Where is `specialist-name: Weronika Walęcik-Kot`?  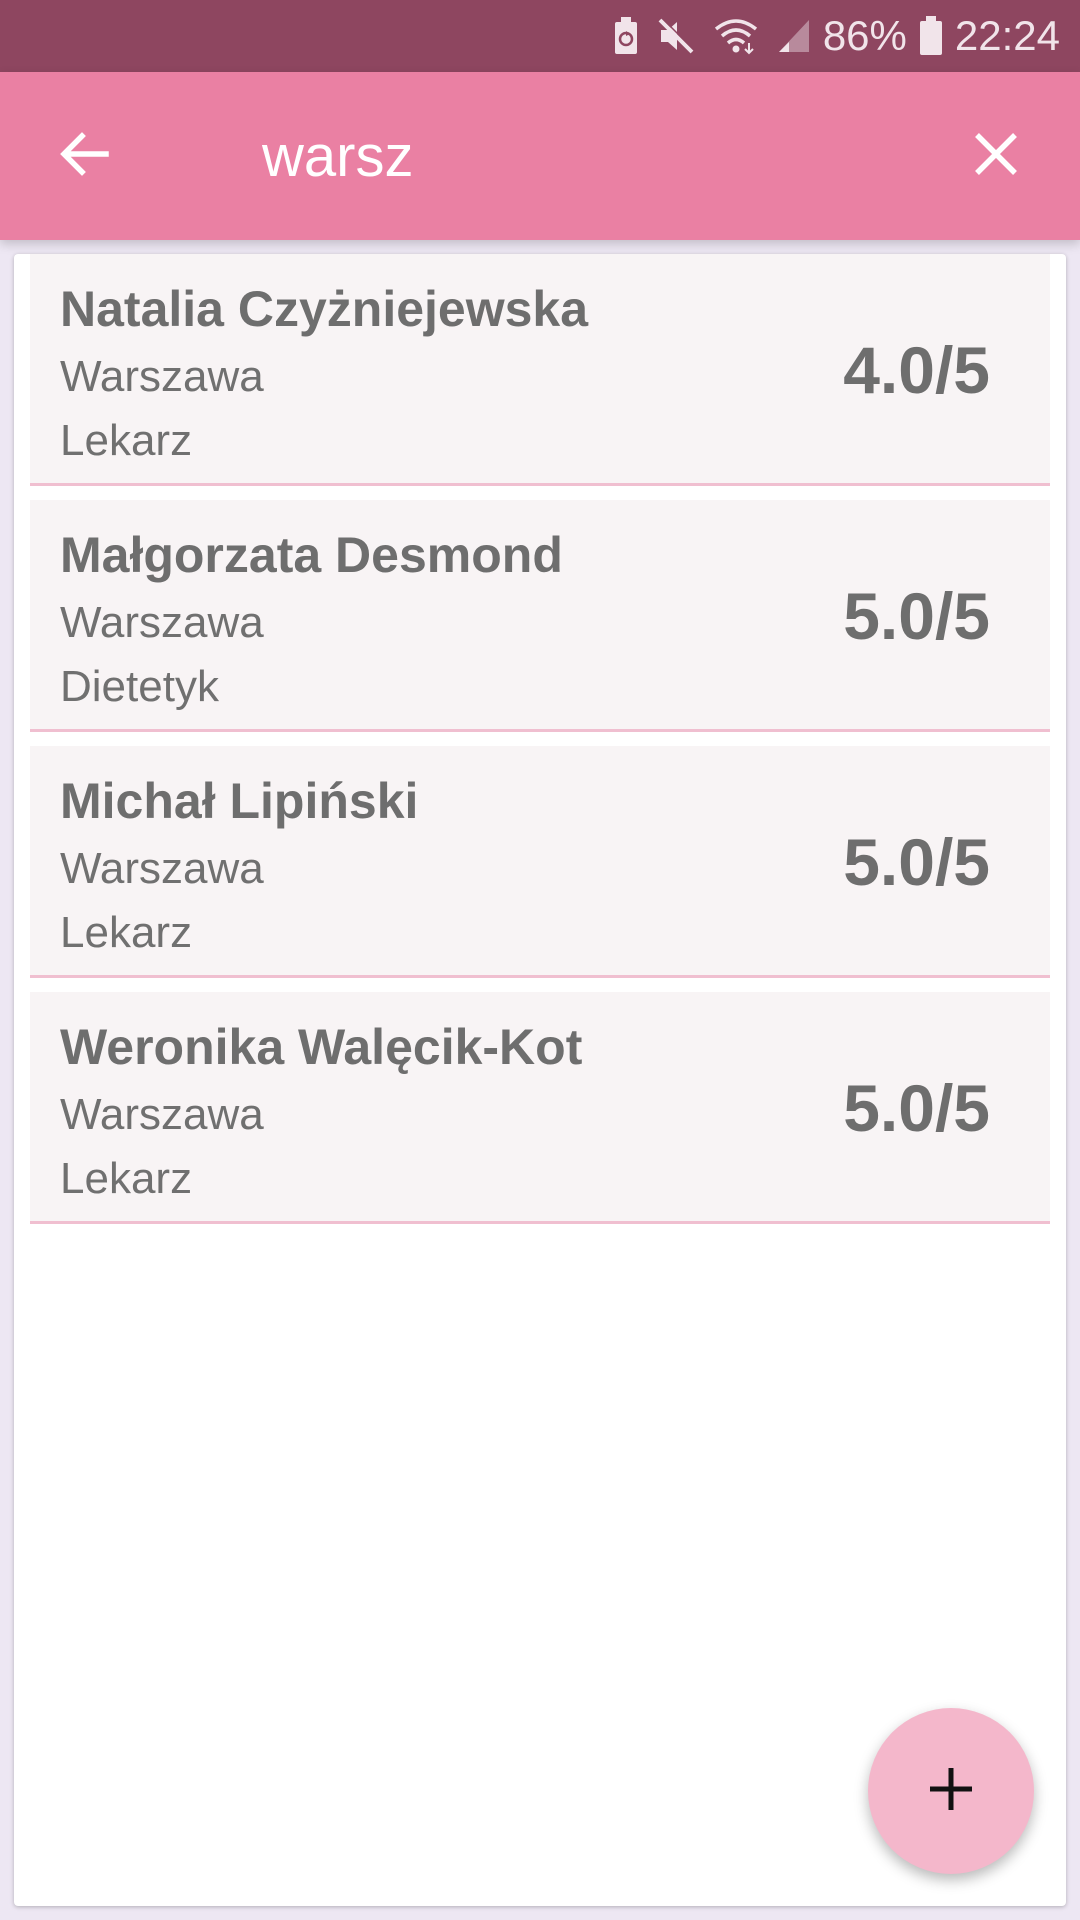
specialist-name: Weronika Walęcik-Kot is located at coordinates (321, 1047).